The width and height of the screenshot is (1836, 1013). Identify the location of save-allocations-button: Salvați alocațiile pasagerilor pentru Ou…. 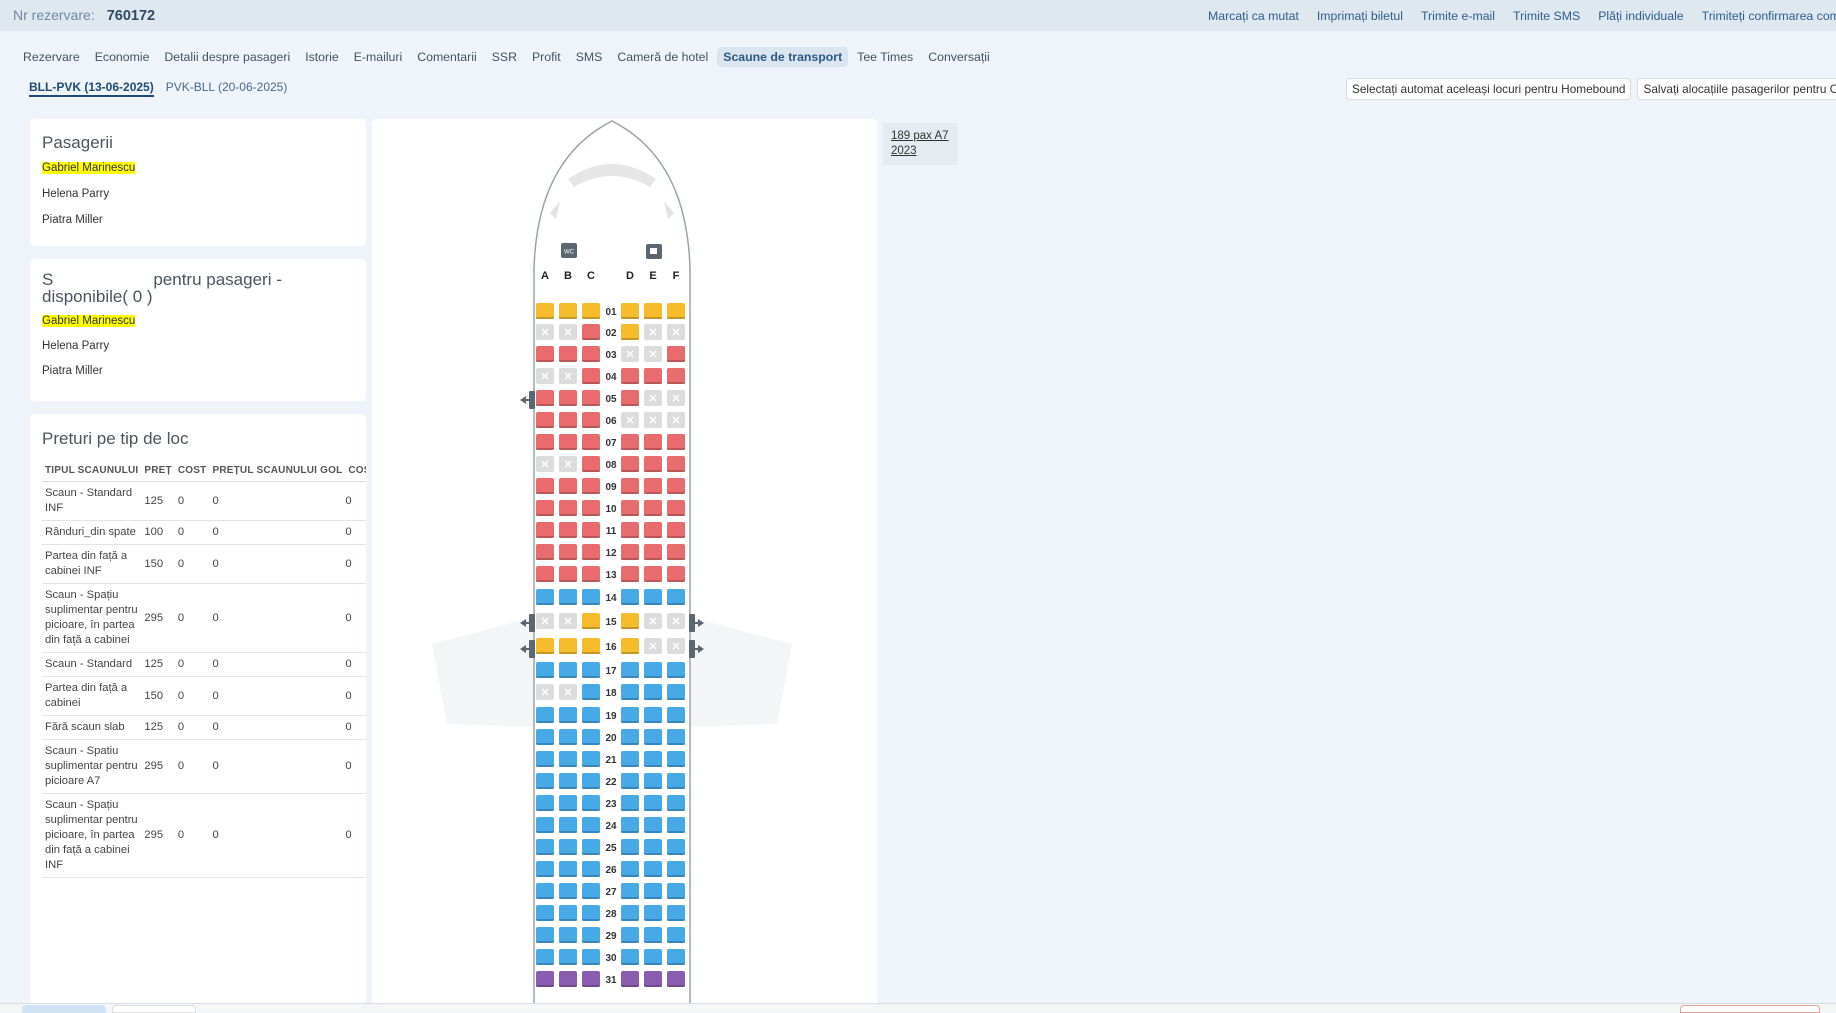
(1736, 89).